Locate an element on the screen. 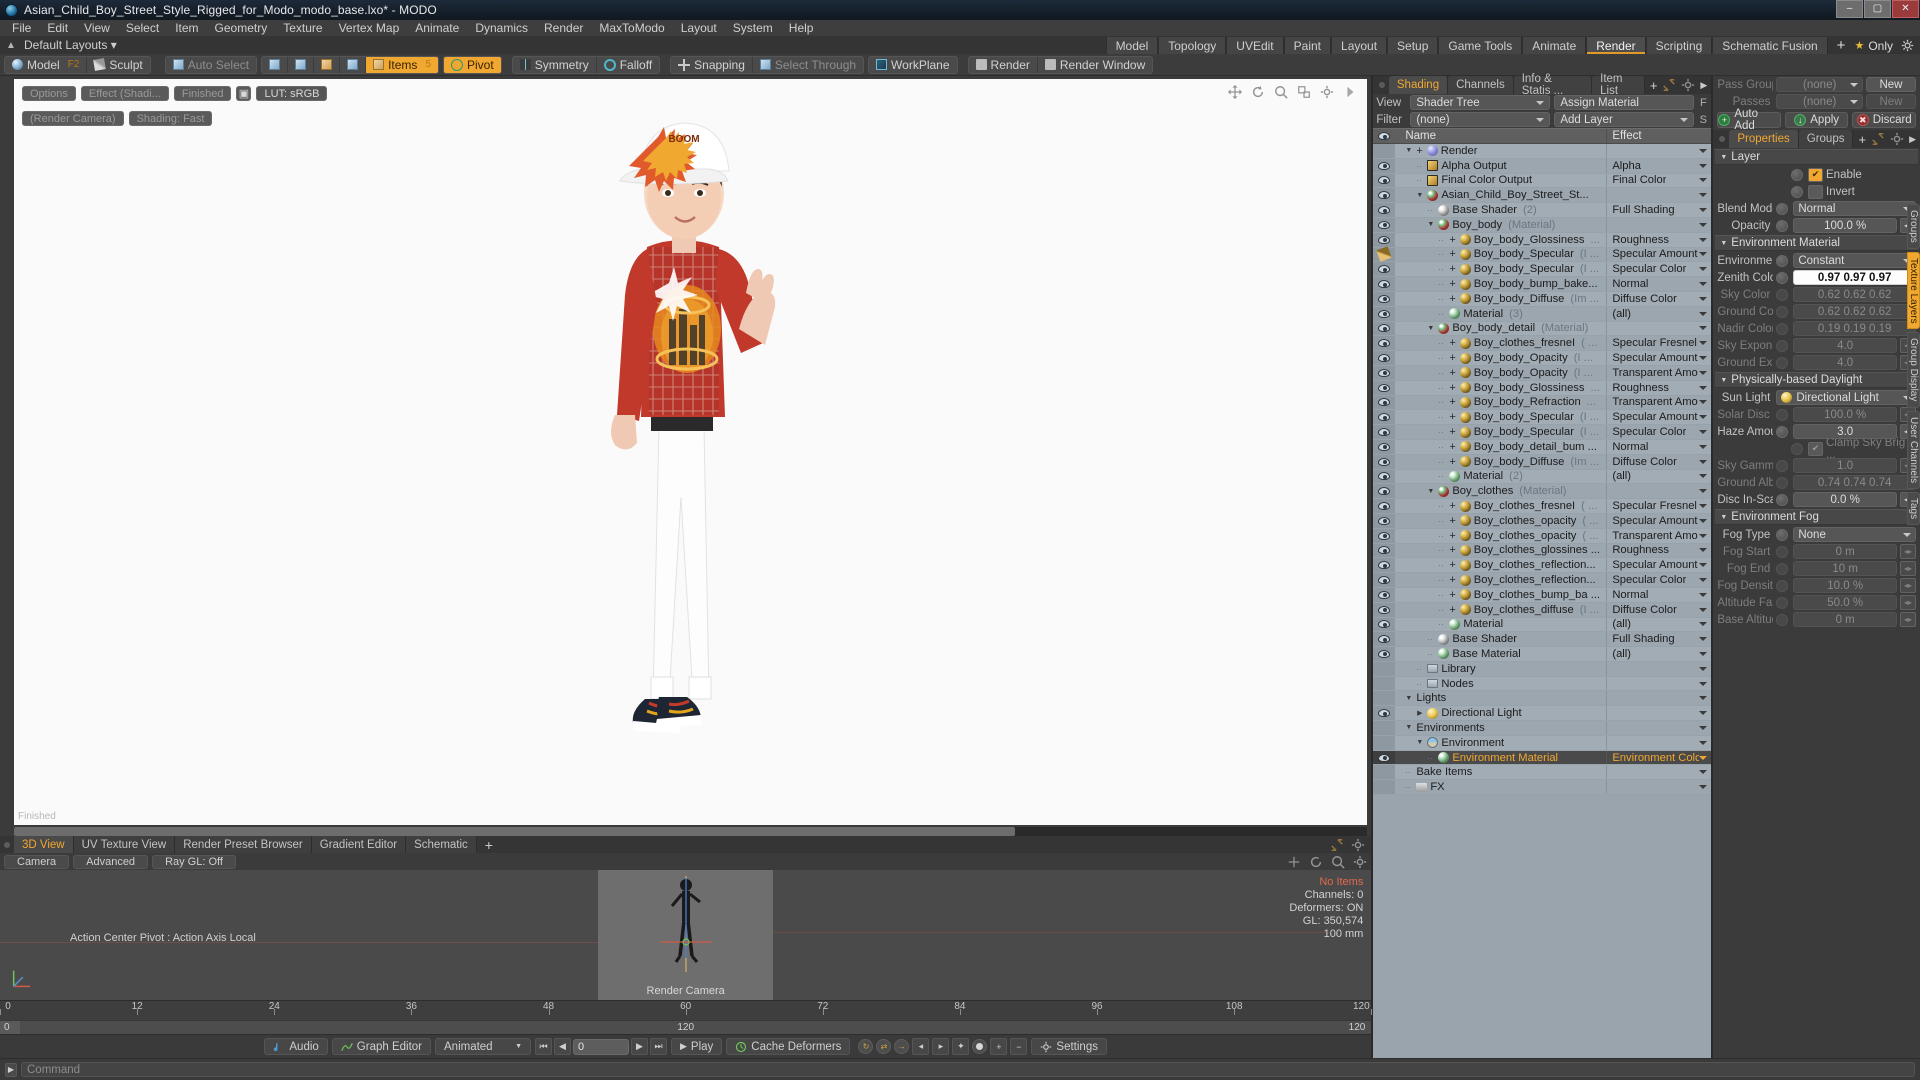  shader-tree-row-effect: Alpha is located at coordinates (1658, 165).